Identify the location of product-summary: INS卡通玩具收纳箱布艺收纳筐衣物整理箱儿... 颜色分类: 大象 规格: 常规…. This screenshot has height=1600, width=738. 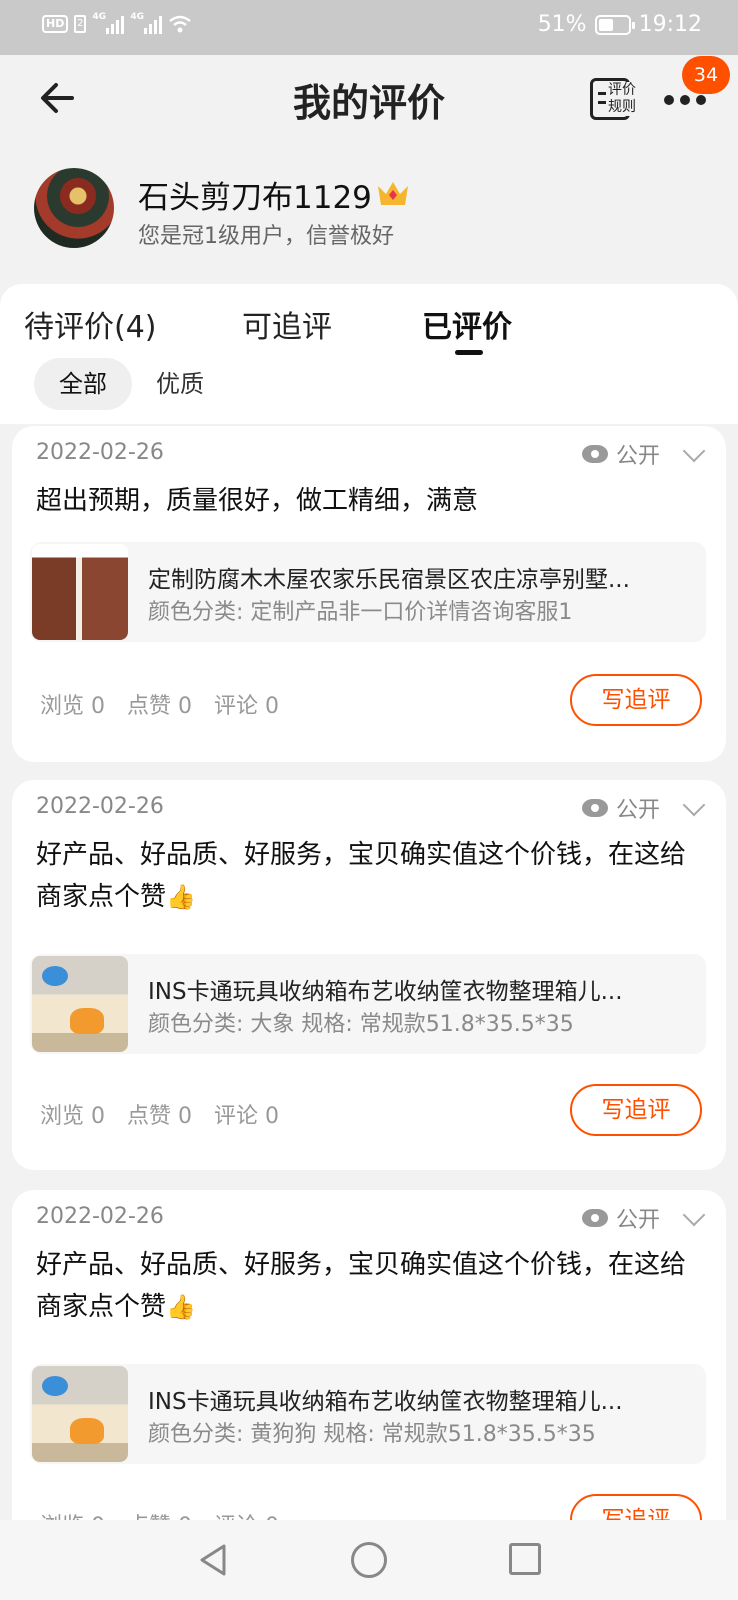
(368, 1004).